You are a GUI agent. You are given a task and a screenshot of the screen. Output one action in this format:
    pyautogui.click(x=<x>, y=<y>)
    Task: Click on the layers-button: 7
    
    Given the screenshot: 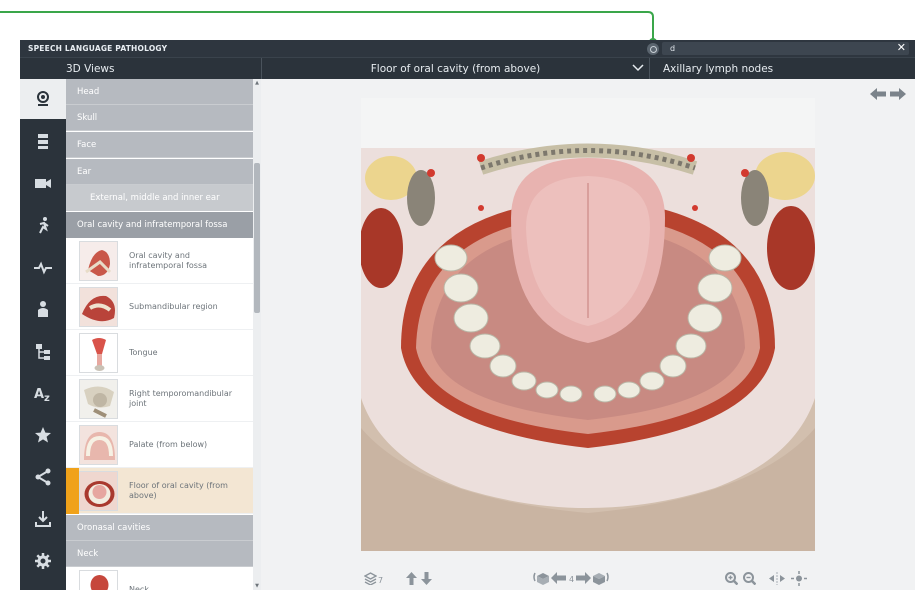 What is the action you would take?
    pyautogui.click(x=373, y=578)
    